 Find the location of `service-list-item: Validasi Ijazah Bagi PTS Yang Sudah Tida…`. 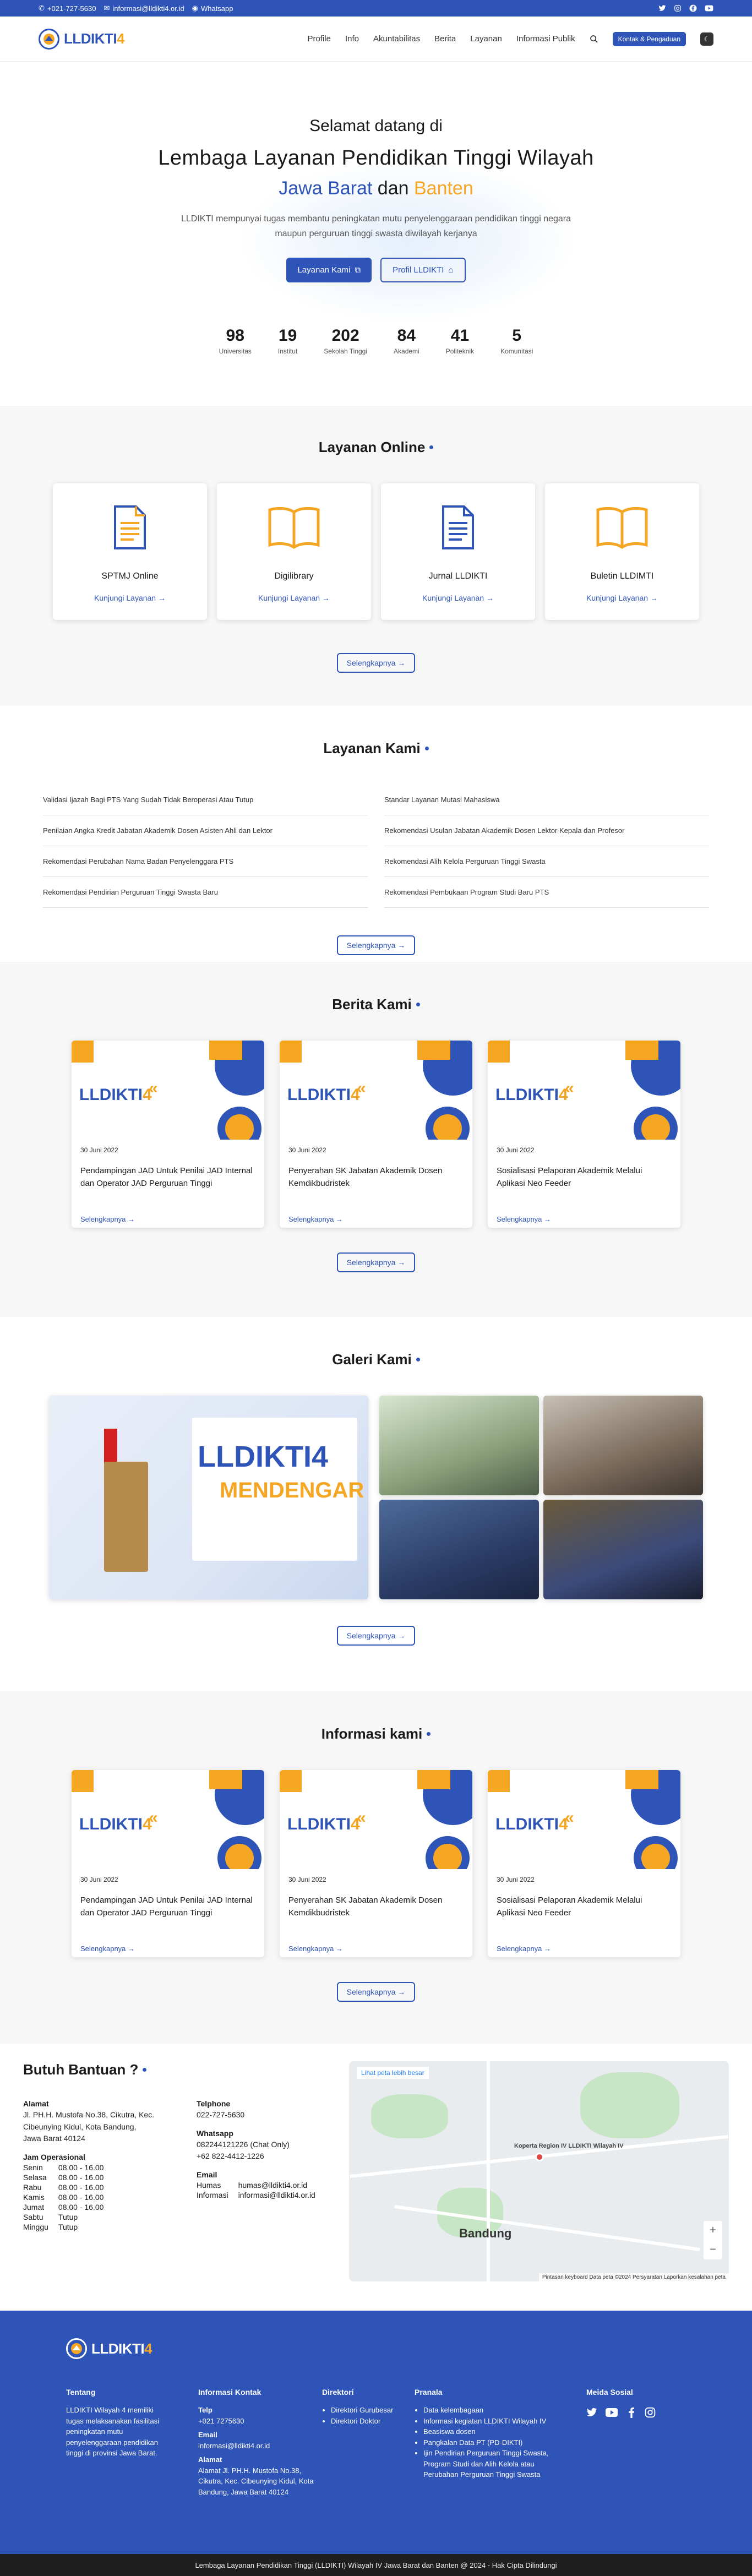

service-list-item: Validasi Ijazah Bagi PTS Yang Sudah Tida… is located at coordinates (205, 800).